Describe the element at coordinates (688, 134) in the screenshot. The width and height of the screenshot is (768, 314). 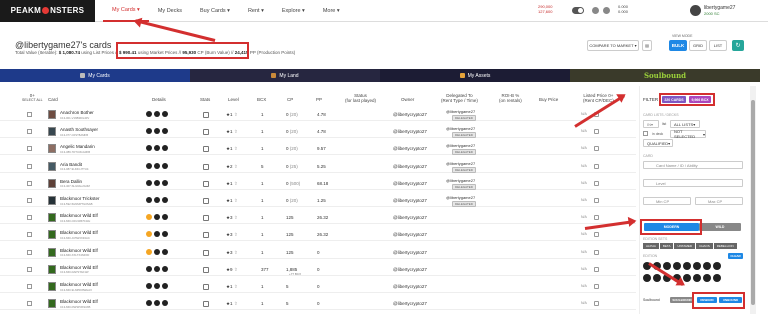
I see `not-selected-select: NOT SELECTED ▾` at that location.